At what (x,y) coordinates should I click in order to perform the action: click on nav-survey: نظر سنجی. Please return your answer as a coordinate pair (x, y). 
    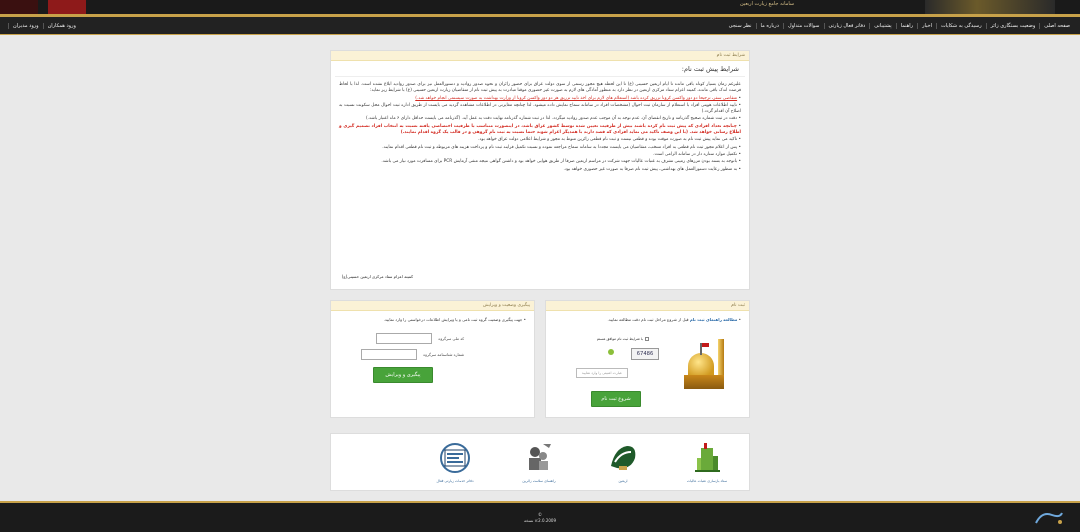
    Looking at the image, I should click on (740, 26).